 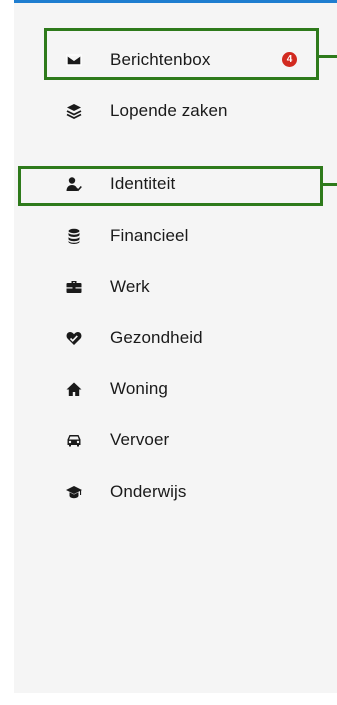 What do you see at coordinates (179, 287) in the screenshot?
I see `sidebar-item-werk: Werk` at bounding box center [179, 287].